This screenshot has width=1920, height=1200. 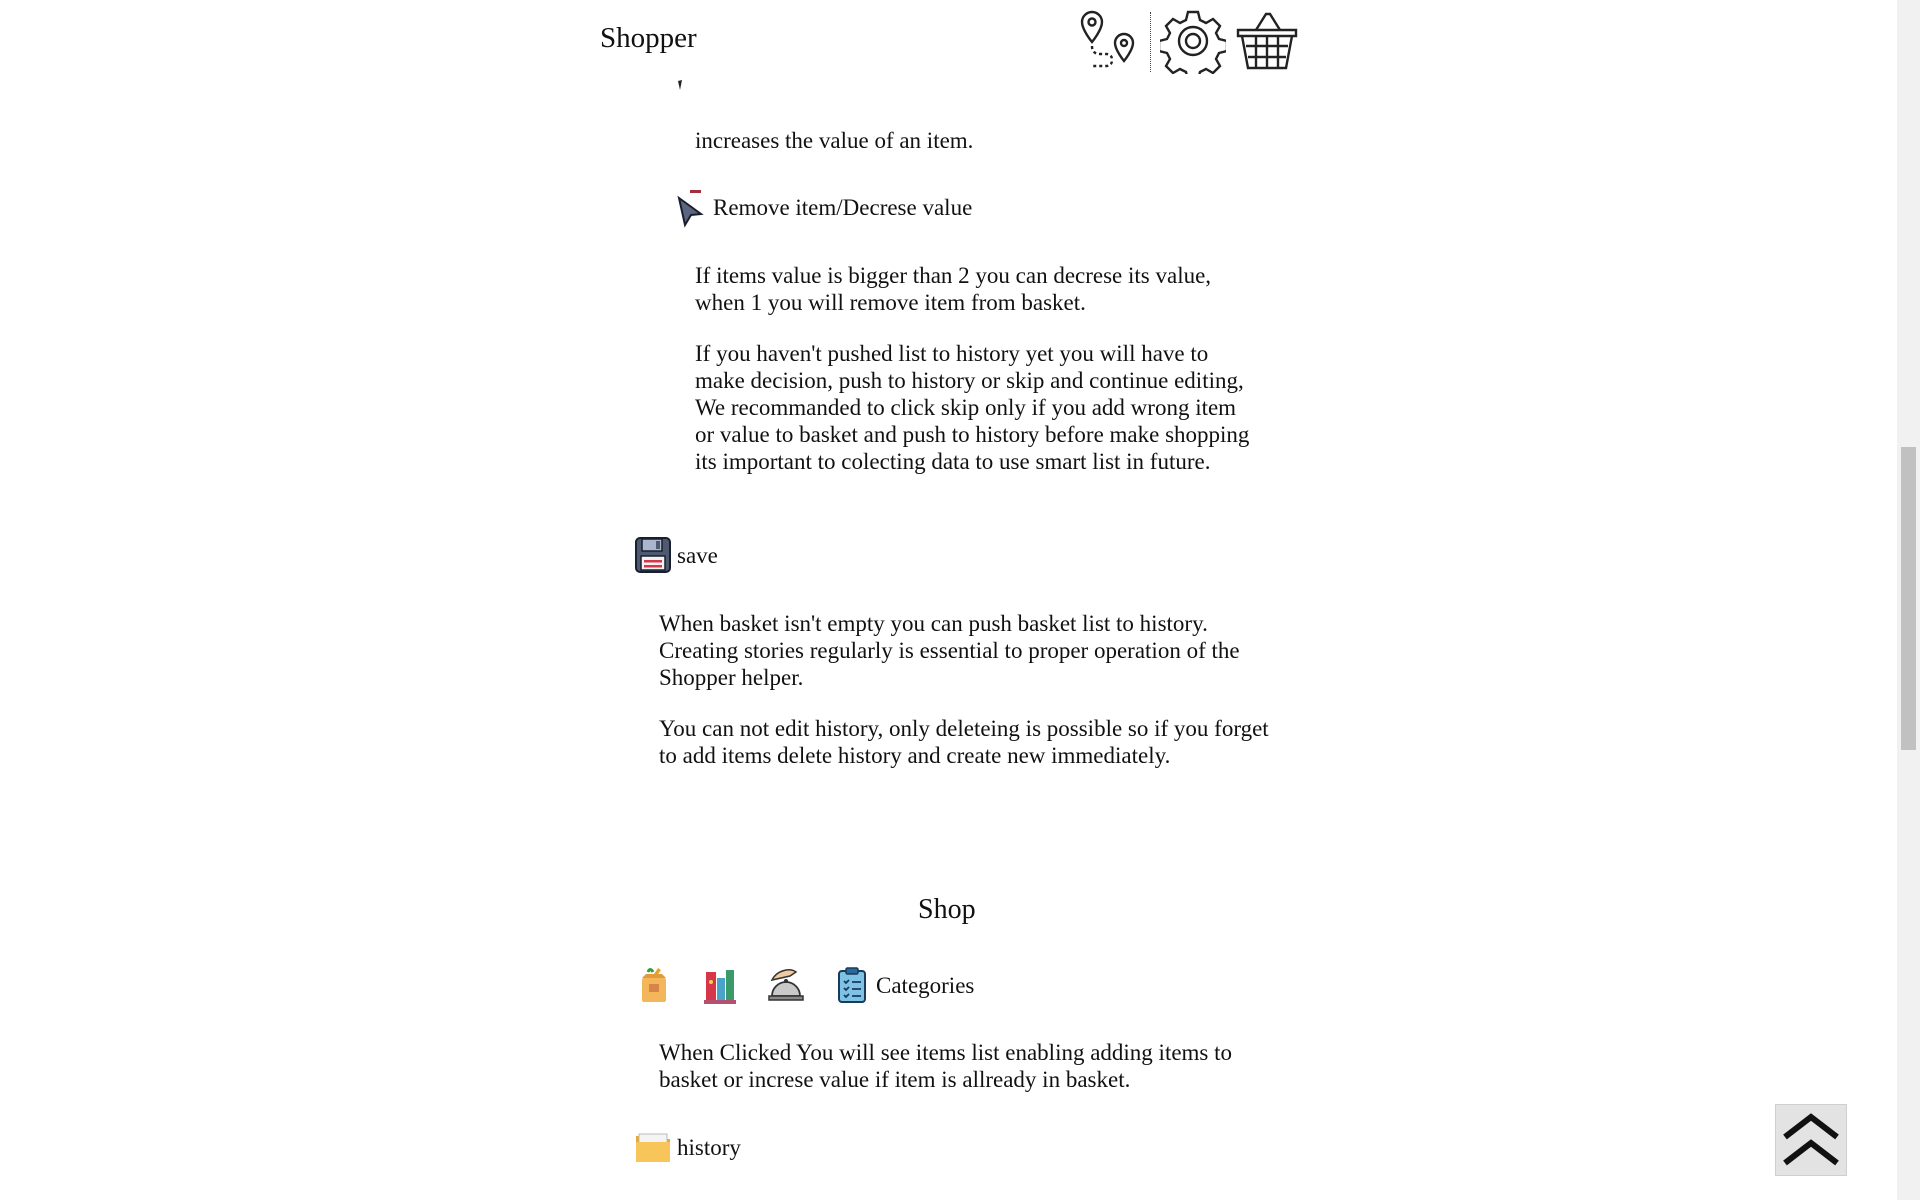 I want to click on shop-heading: Shop, so click(x=947, y=909).